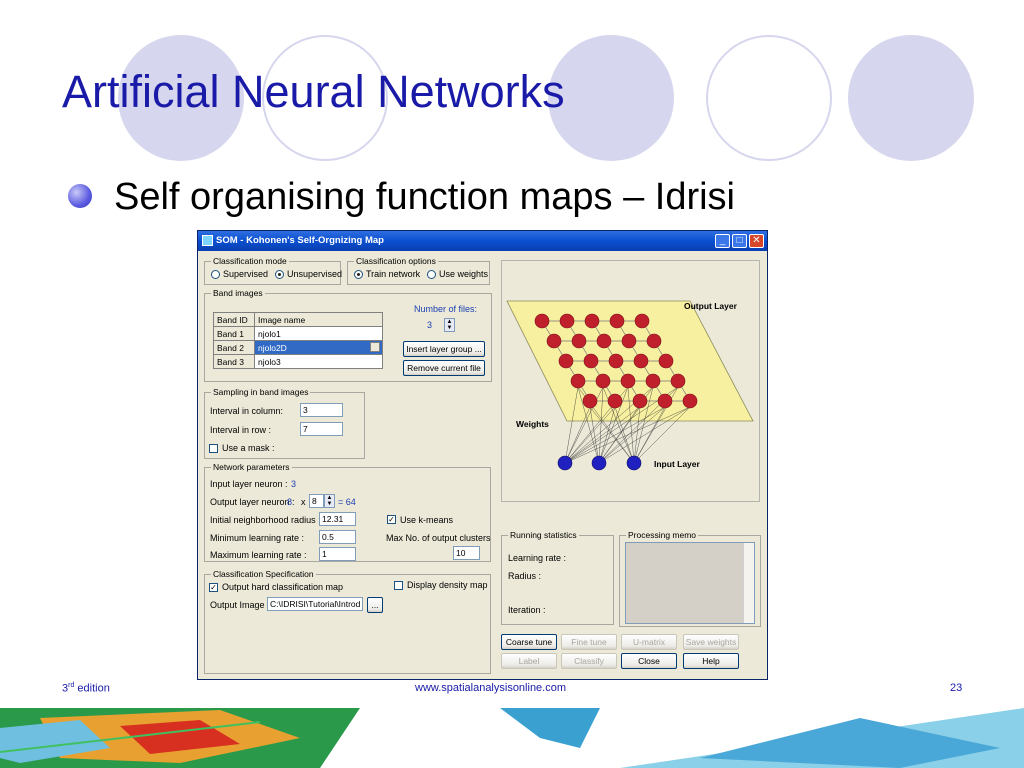  What do you see at coordinates (711, 642) in the screenshot?
I see `save-weights-button: Save weights` at bounding box center [711, 642].